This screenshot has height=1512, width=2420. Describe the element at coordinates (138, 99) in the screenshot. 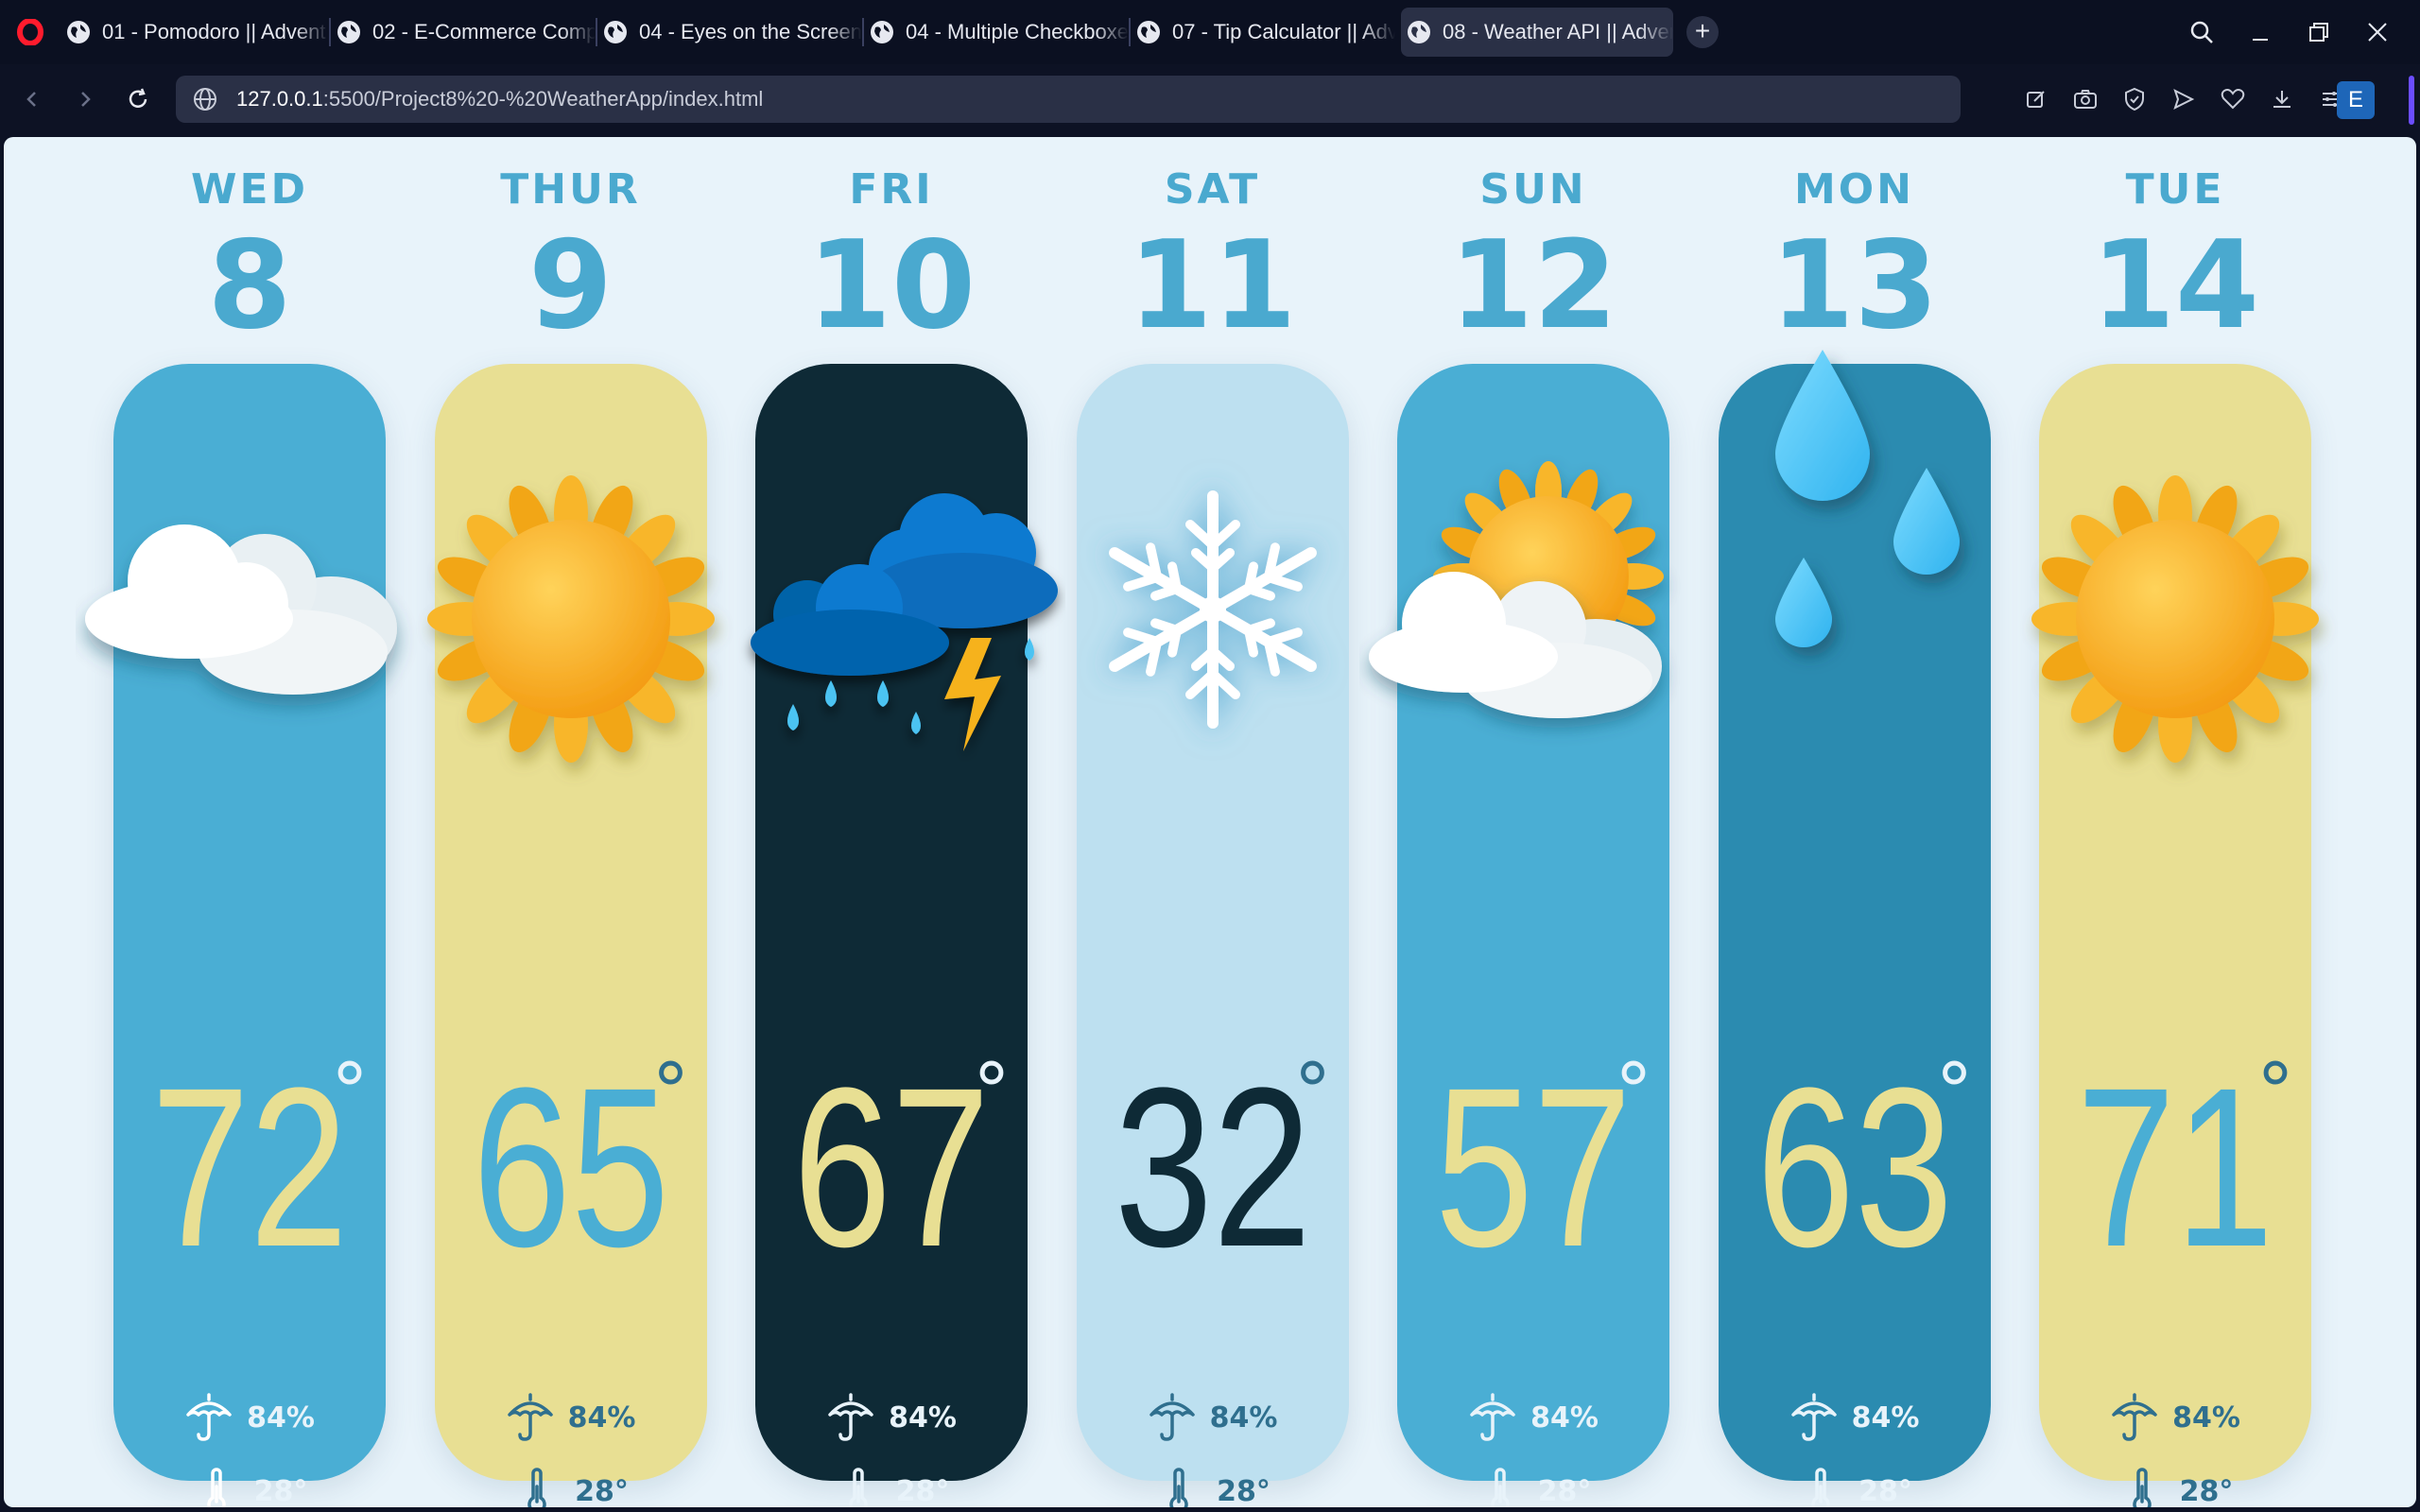

I see `reload-button` at that location.